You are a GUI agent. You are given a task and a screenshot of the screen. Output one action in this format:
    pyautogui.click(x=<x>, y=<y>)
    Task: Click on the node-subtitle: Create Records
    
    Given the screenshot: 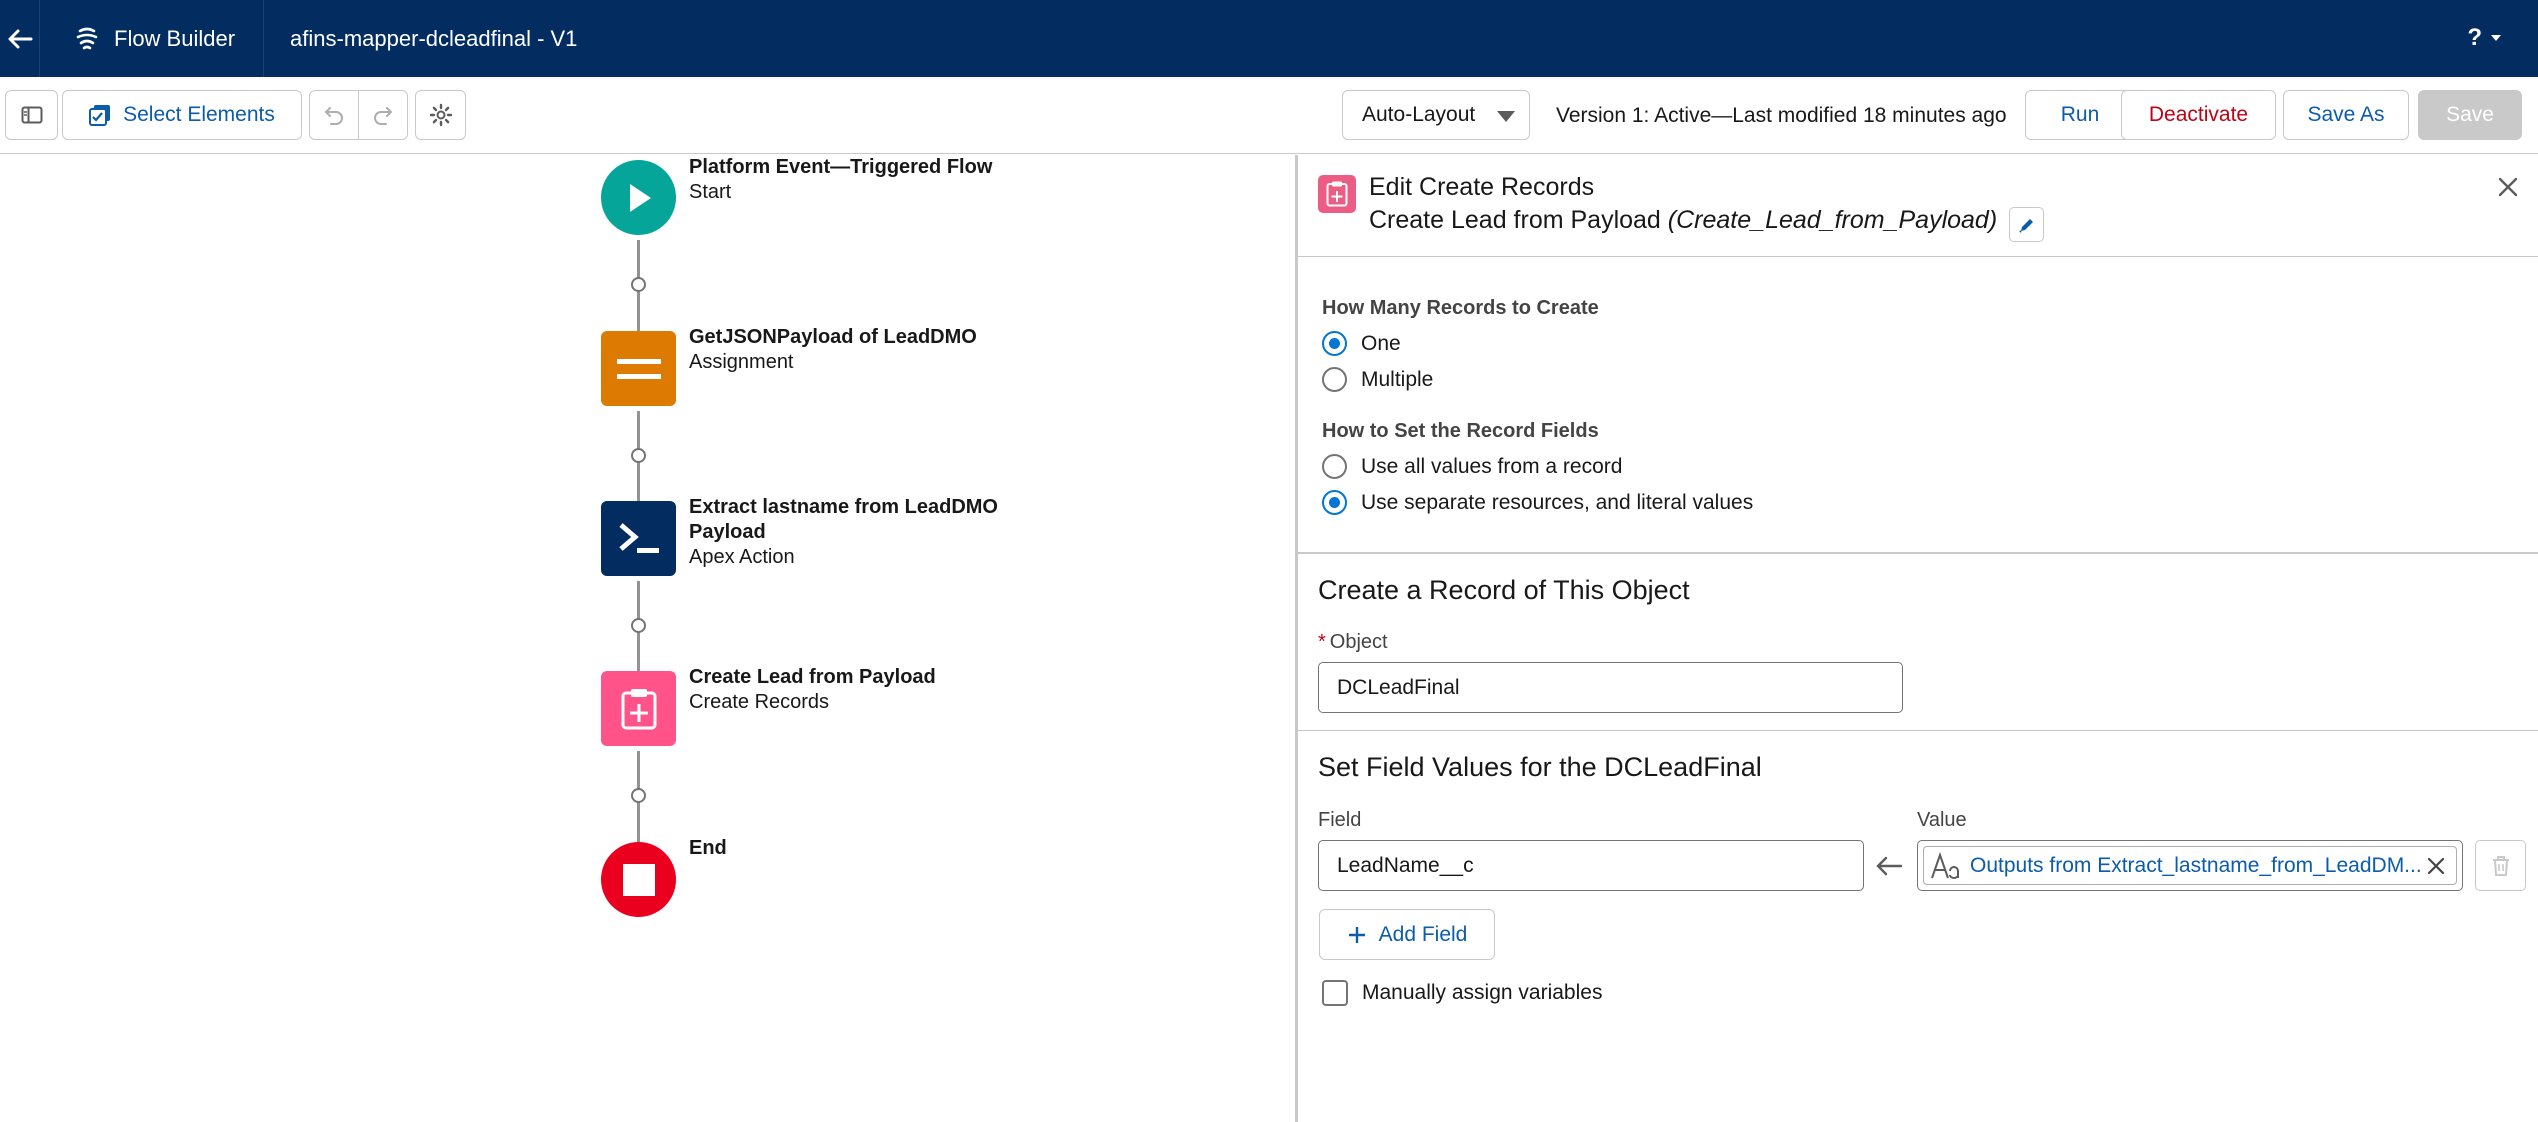 What is the action you would take?
    pyautogui.click(x=759, y=702)
    